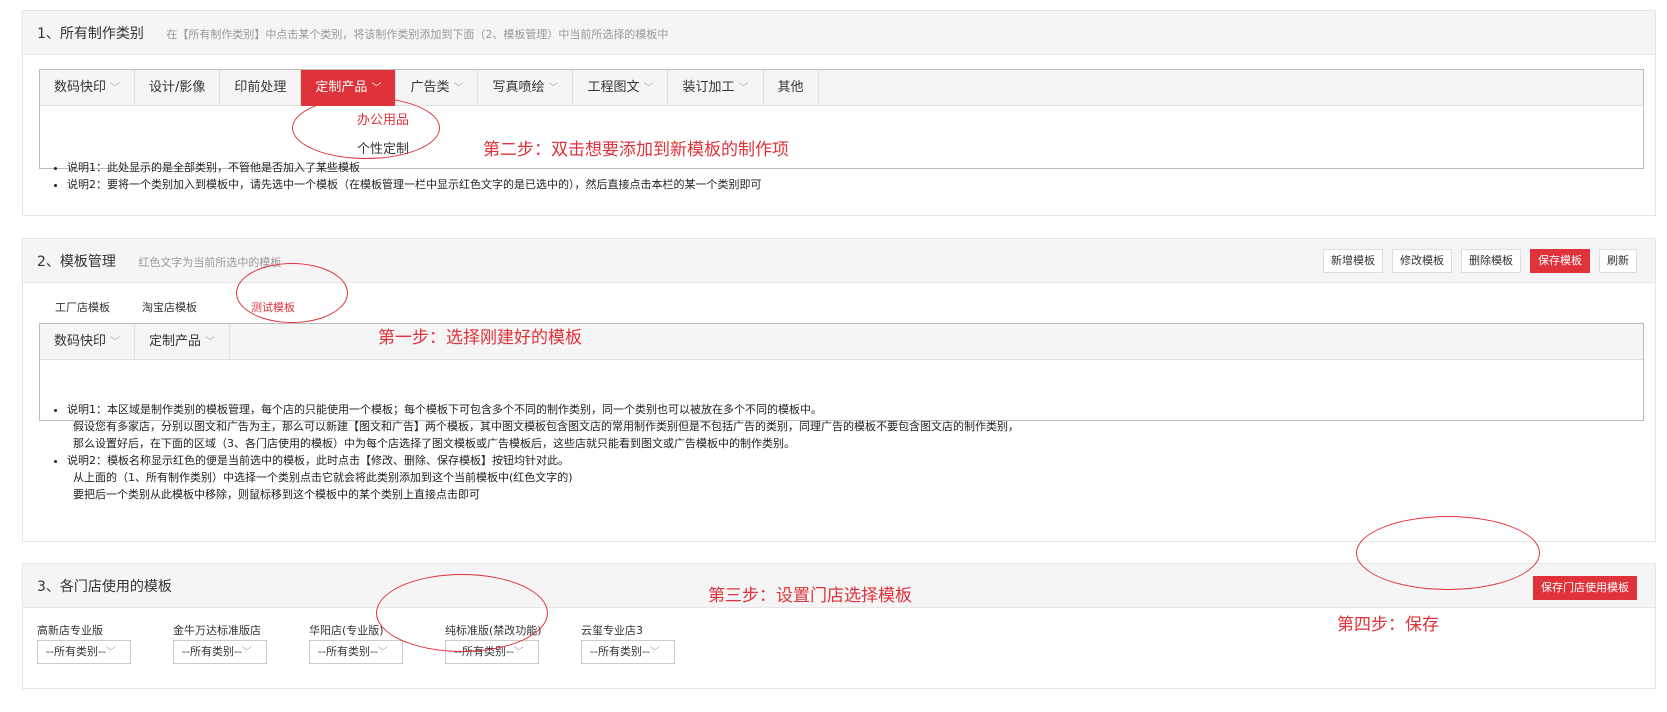  Describe the element at coordinates (210, 262) in the screenshot. I see `section2-hint: 红色文字为当前所选中的模板` at that location.